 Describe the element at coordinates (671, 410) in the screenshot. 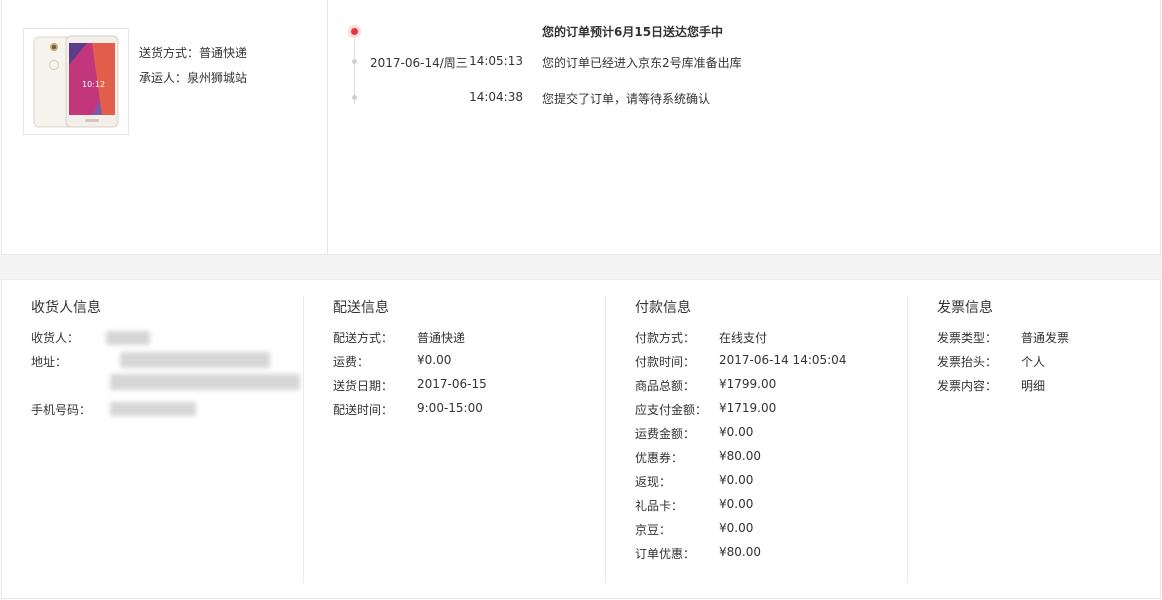

I see `payment-label: 应支付金额：` at that location.